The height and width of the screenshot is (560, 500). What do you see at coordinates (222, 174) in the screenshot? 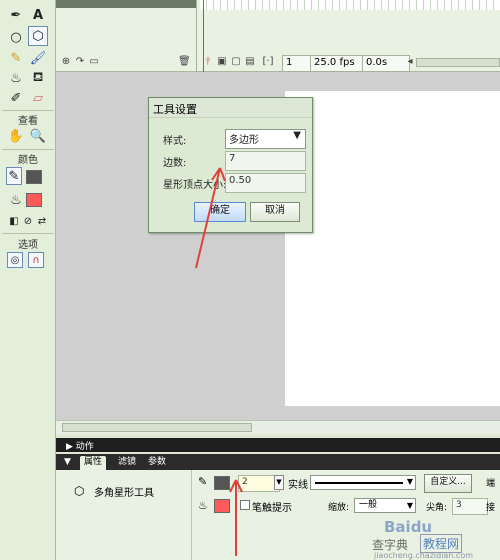
I see `red-arrowhead` at bounding box center [222, 174].